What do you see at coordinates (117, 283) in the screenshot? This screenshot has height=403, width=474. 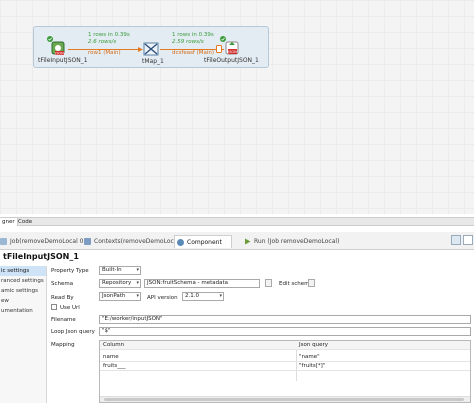 I see `schema-type-value: Repository` at bounding box center [117, 283].